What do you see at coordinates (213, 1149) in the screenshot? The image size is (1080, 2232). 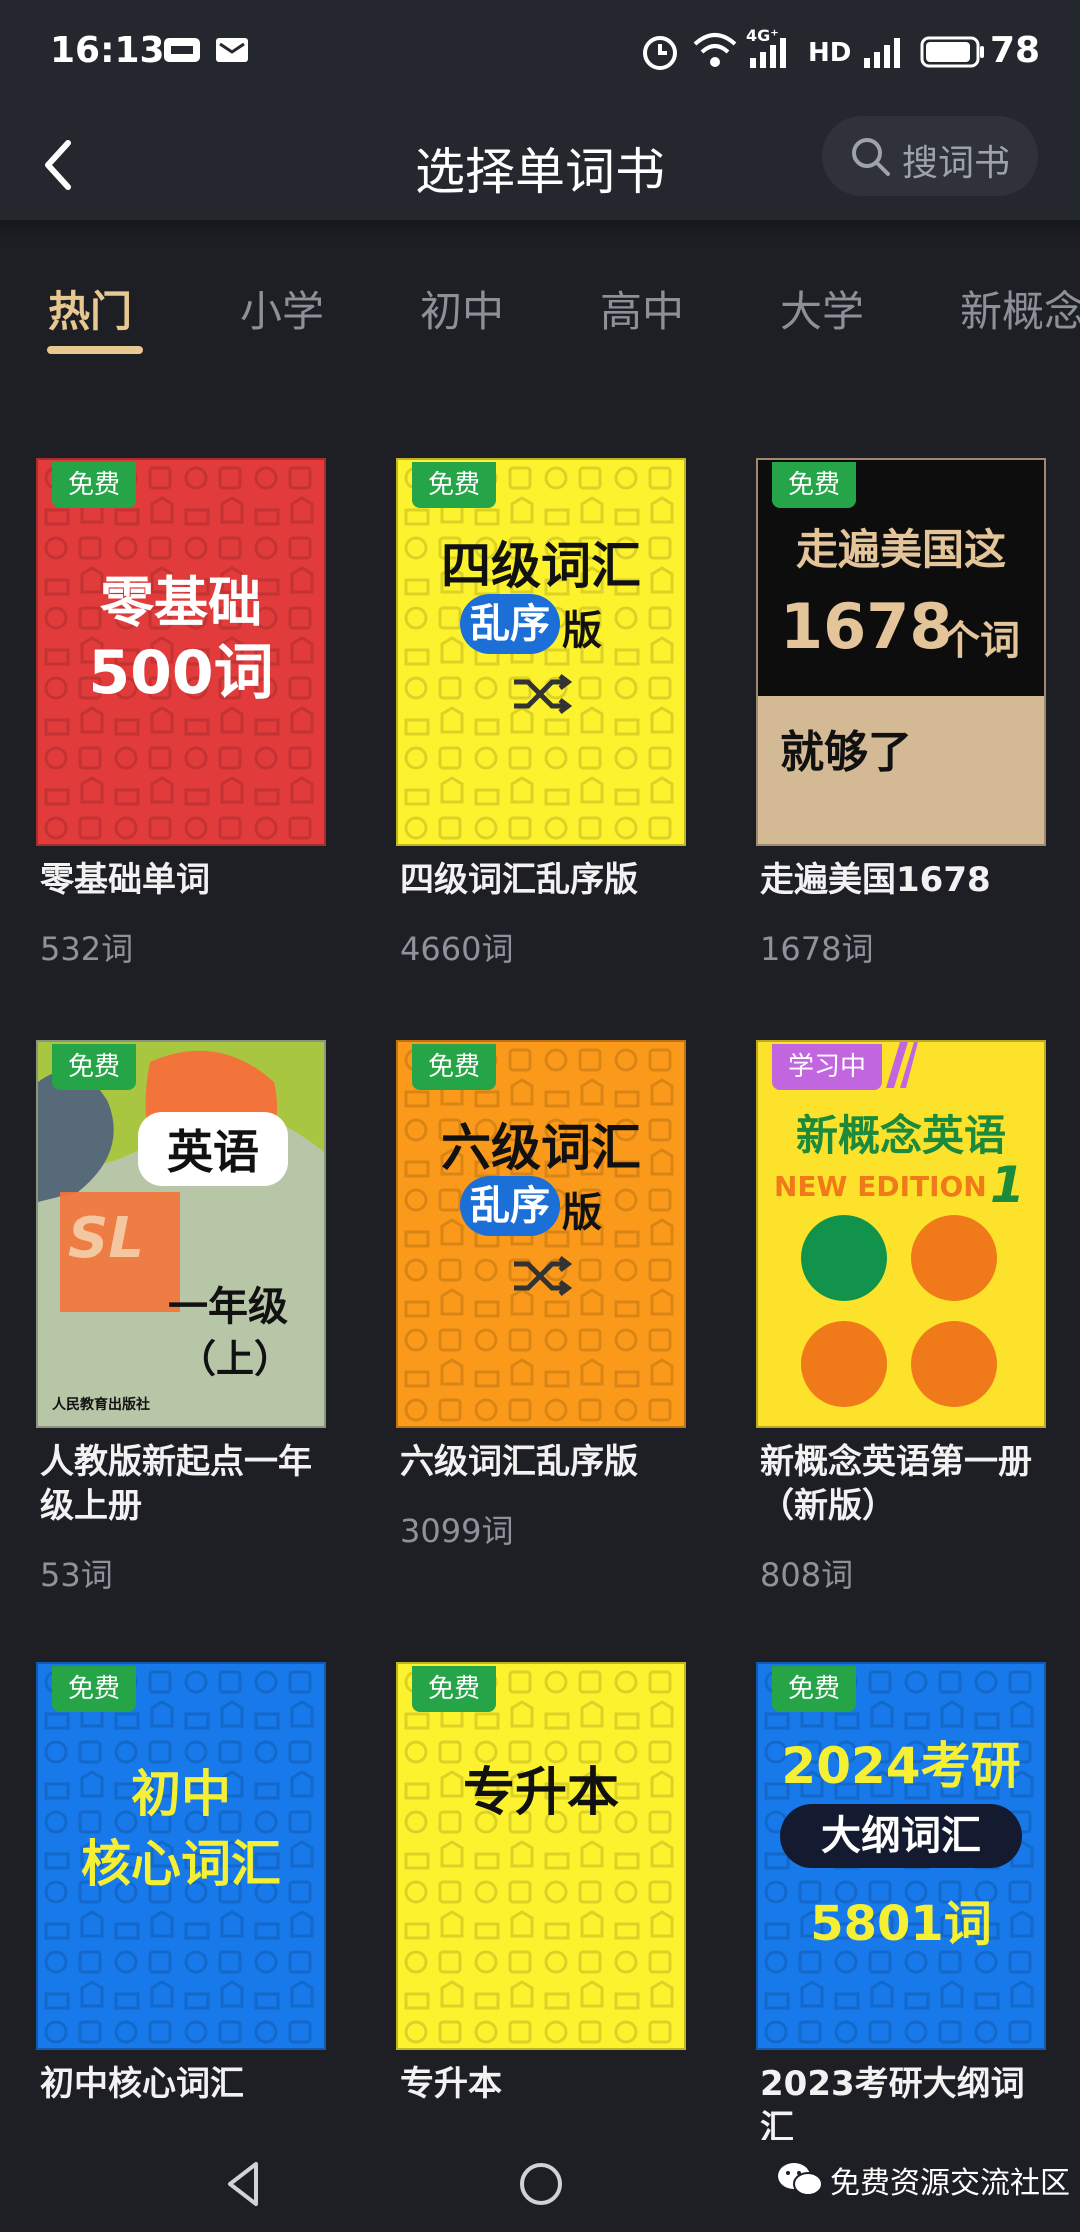 I see `cover-line1: 英语` at bounding box center [213, 1149].